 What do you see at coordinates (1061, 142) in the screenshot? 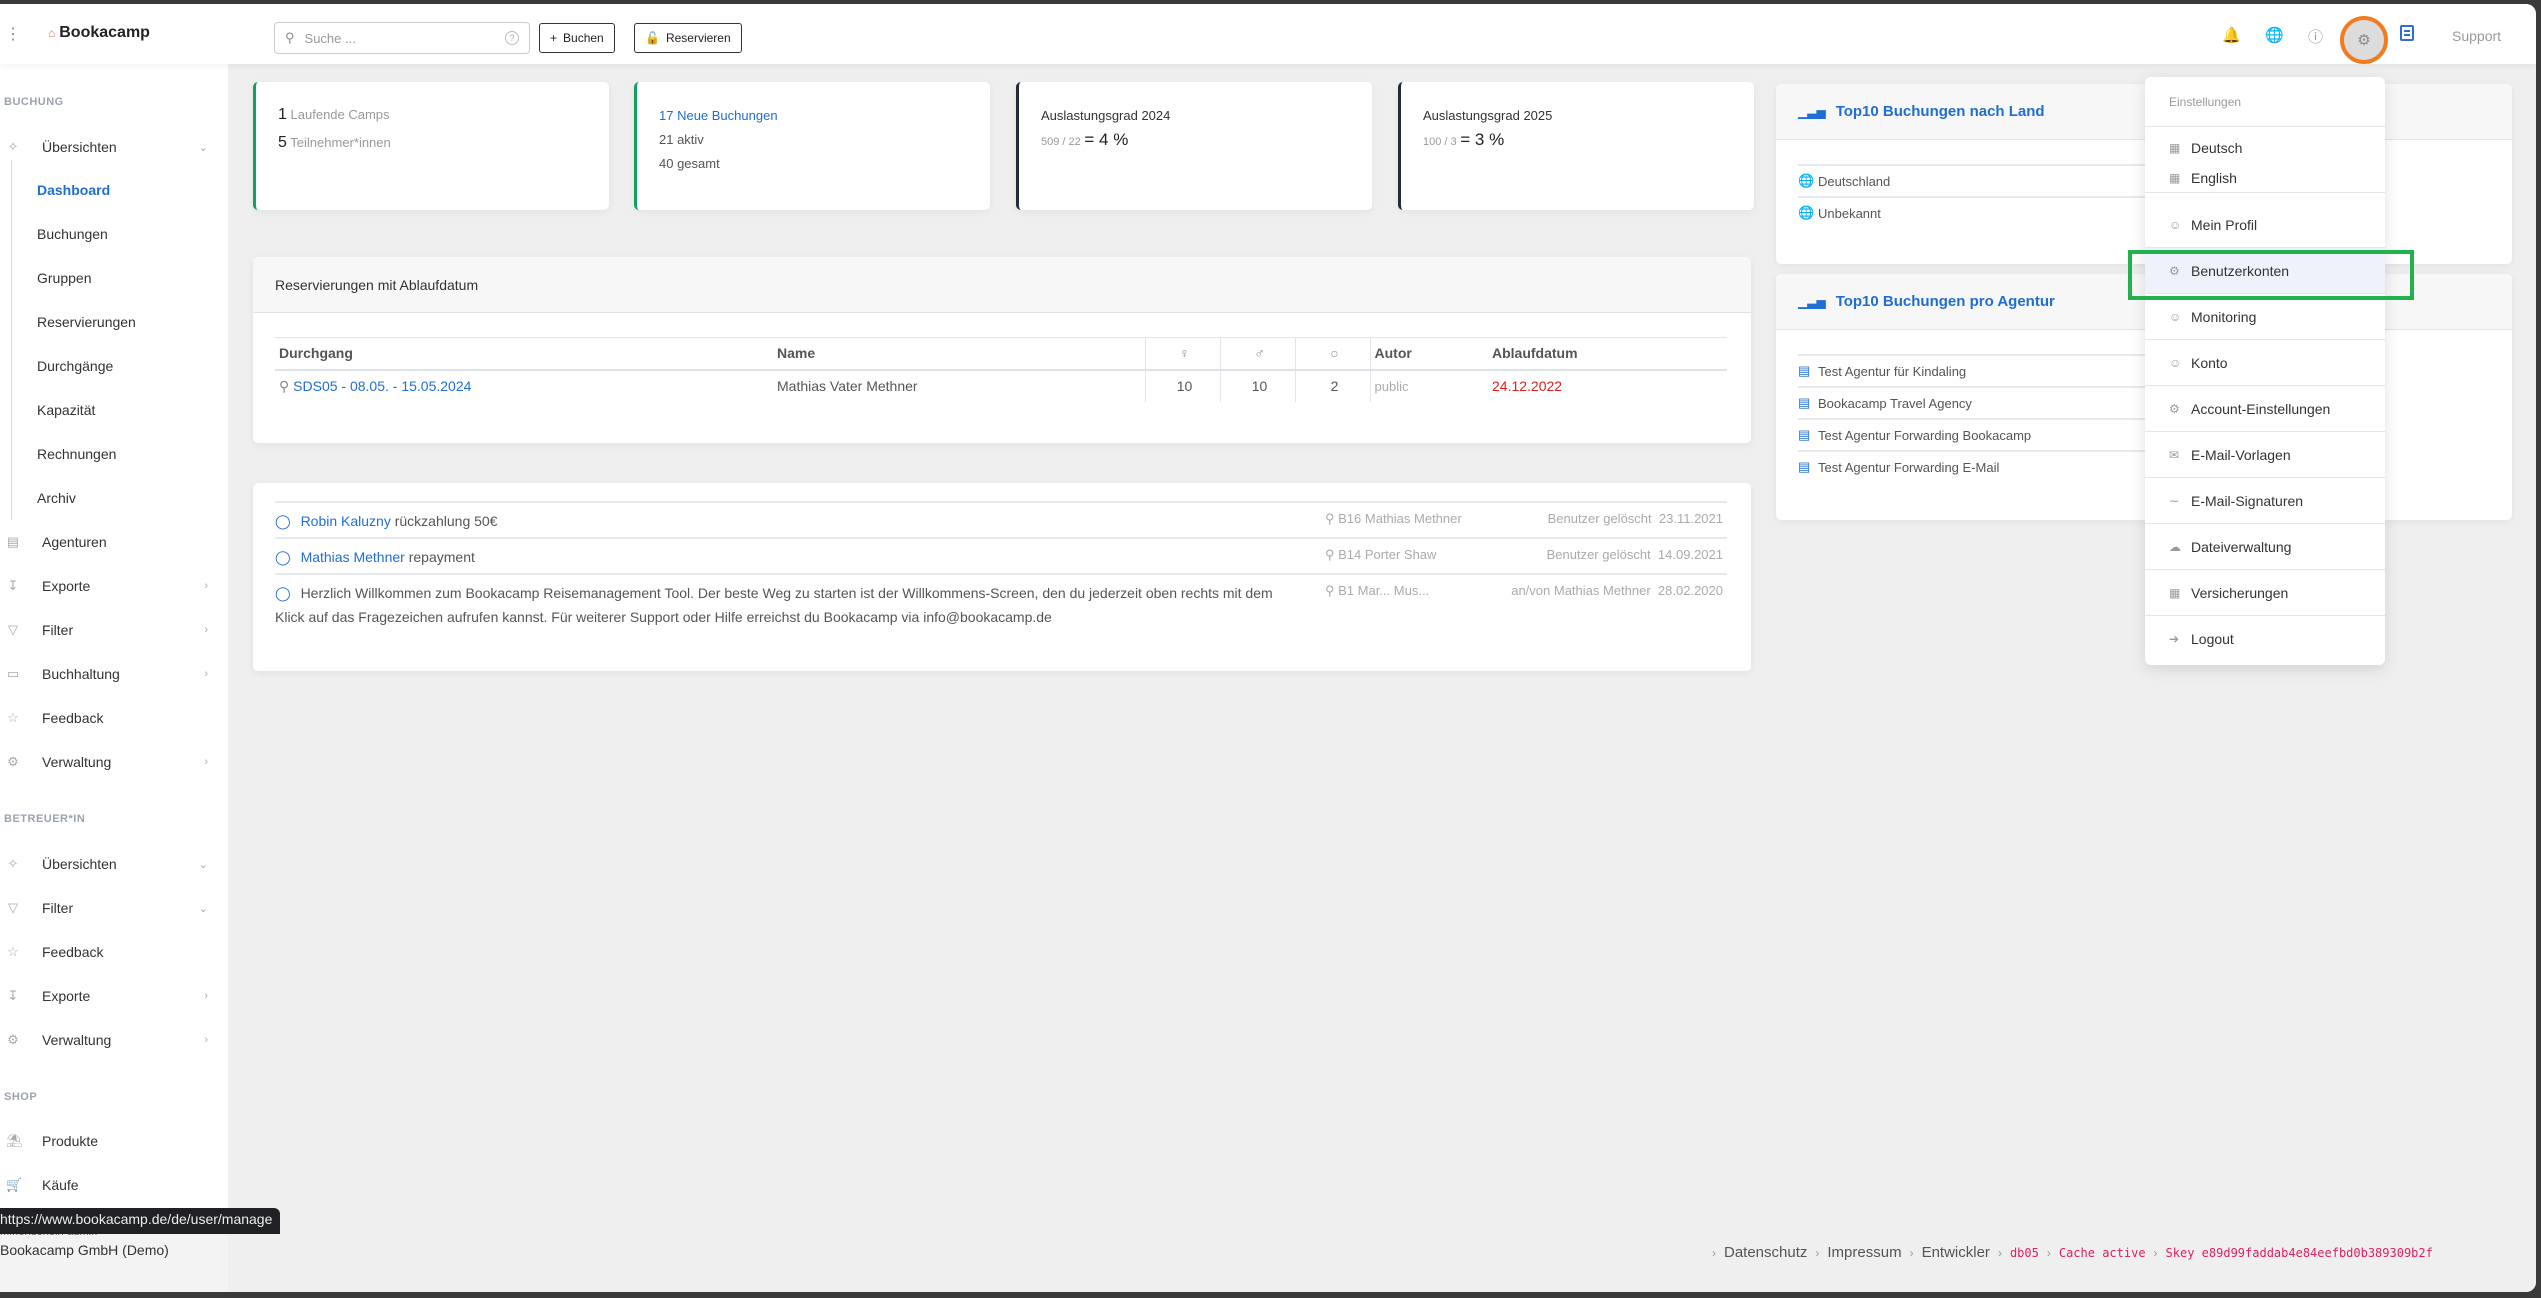
I see `util-2024-fraction: 509 / 22` at bounding box center [1061, 142].